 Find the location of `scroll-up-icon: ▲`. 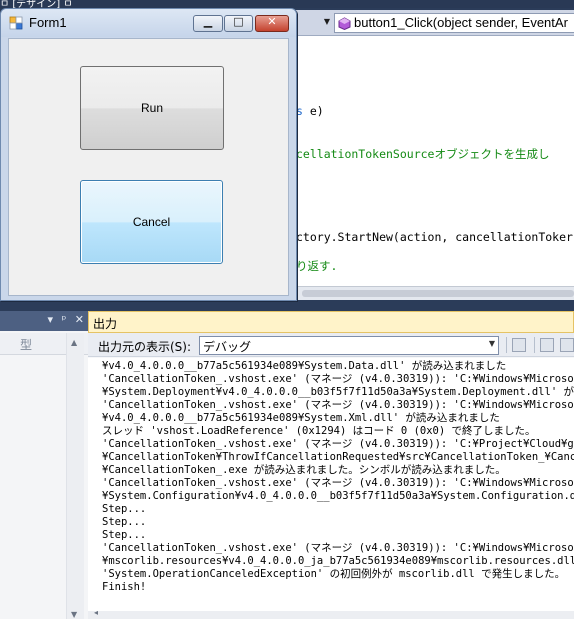

scroll-up-icon: ▲ is located at coordinates (74, 342).